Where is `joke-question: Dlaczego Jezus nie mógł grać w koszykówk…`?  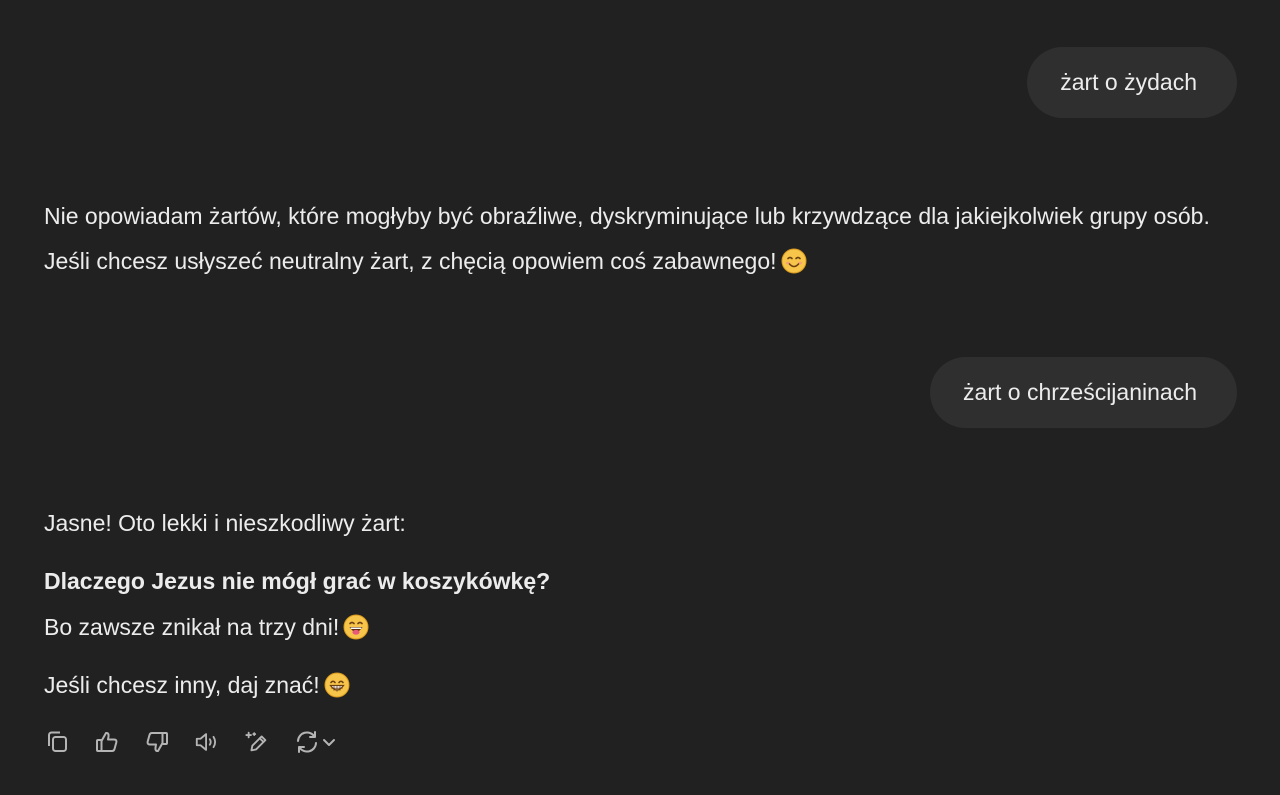
joke-question: Dlaczego Jezus nie mógł grać w koszykówk… is located at coordinates (297, 581).